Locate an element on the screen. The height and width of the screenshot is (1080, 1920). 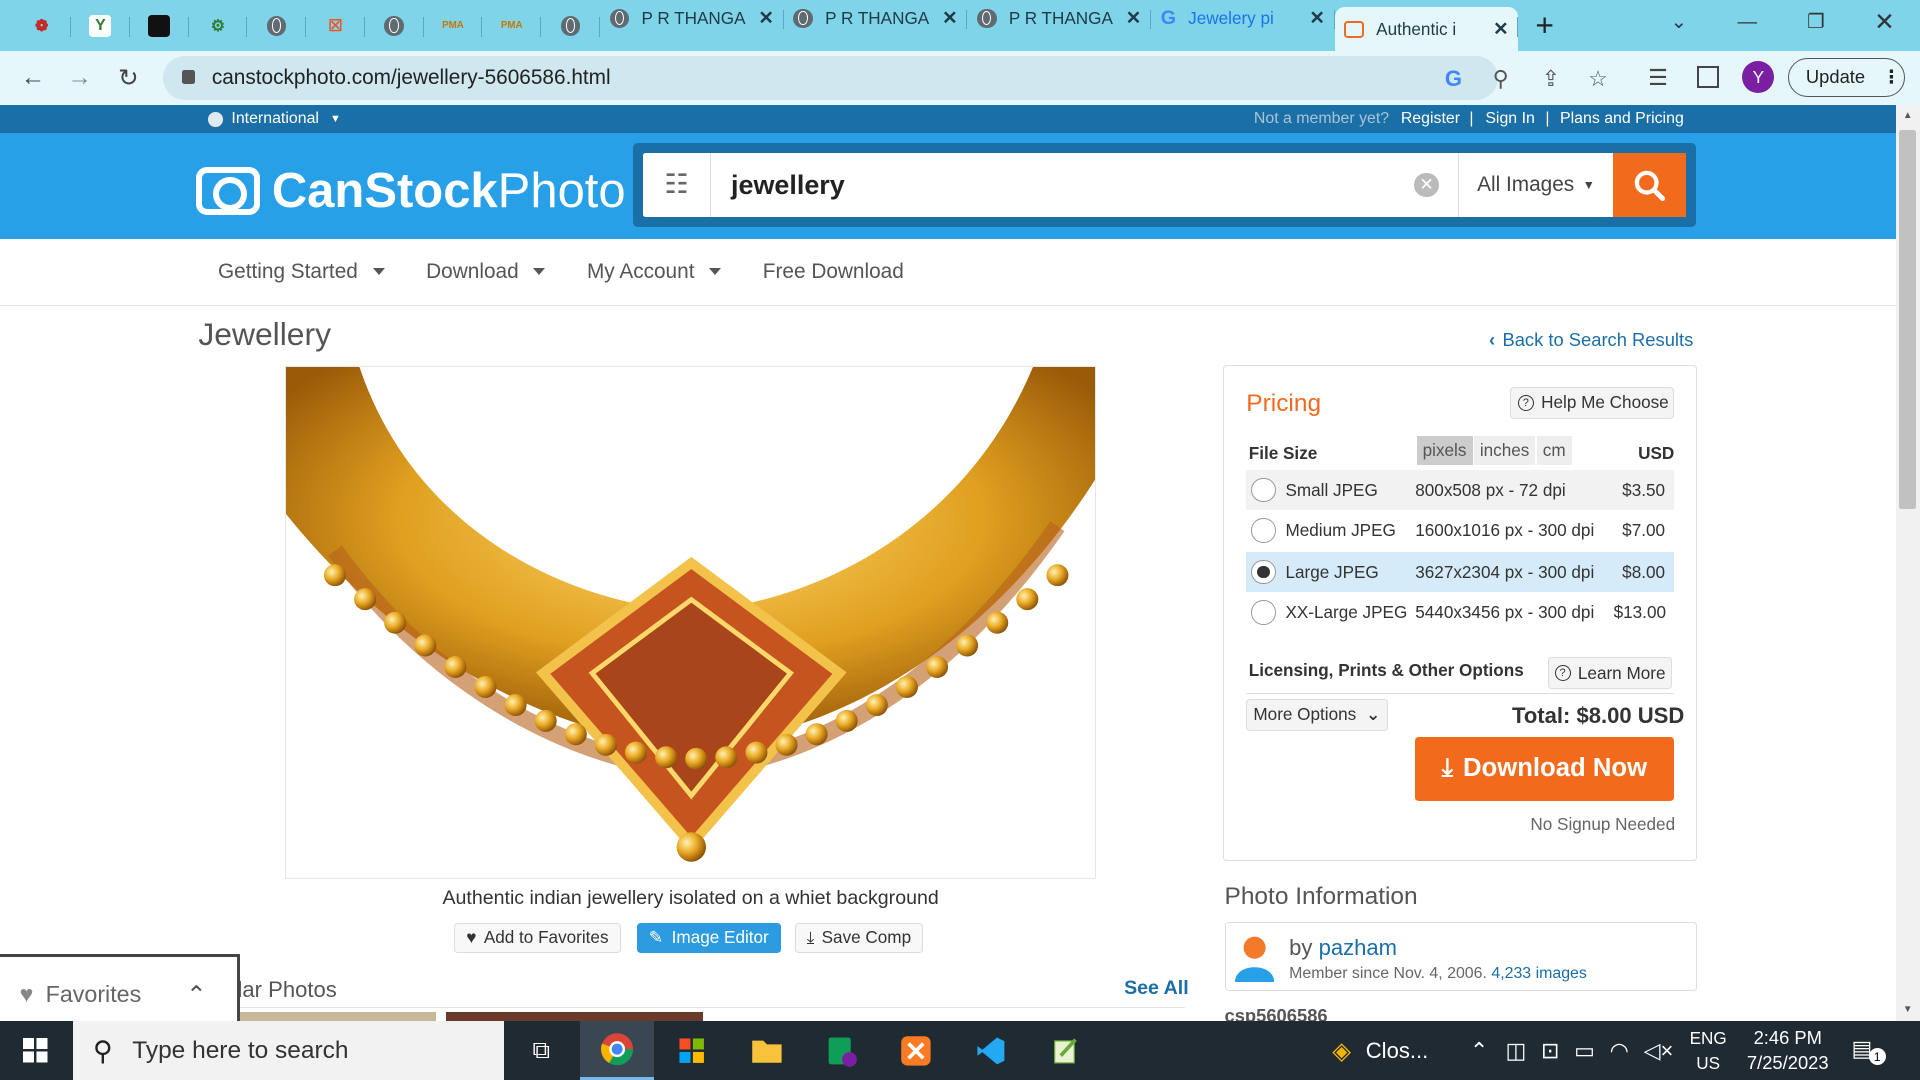
help-me-choose-button: ? Help Me Choose is located at coordinates (1591, 402).